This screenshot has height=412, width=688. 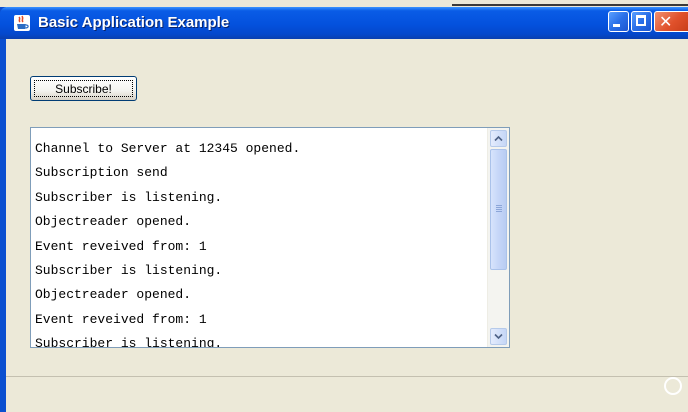 I want to click on grip-icon, so click(x=499, y=209).